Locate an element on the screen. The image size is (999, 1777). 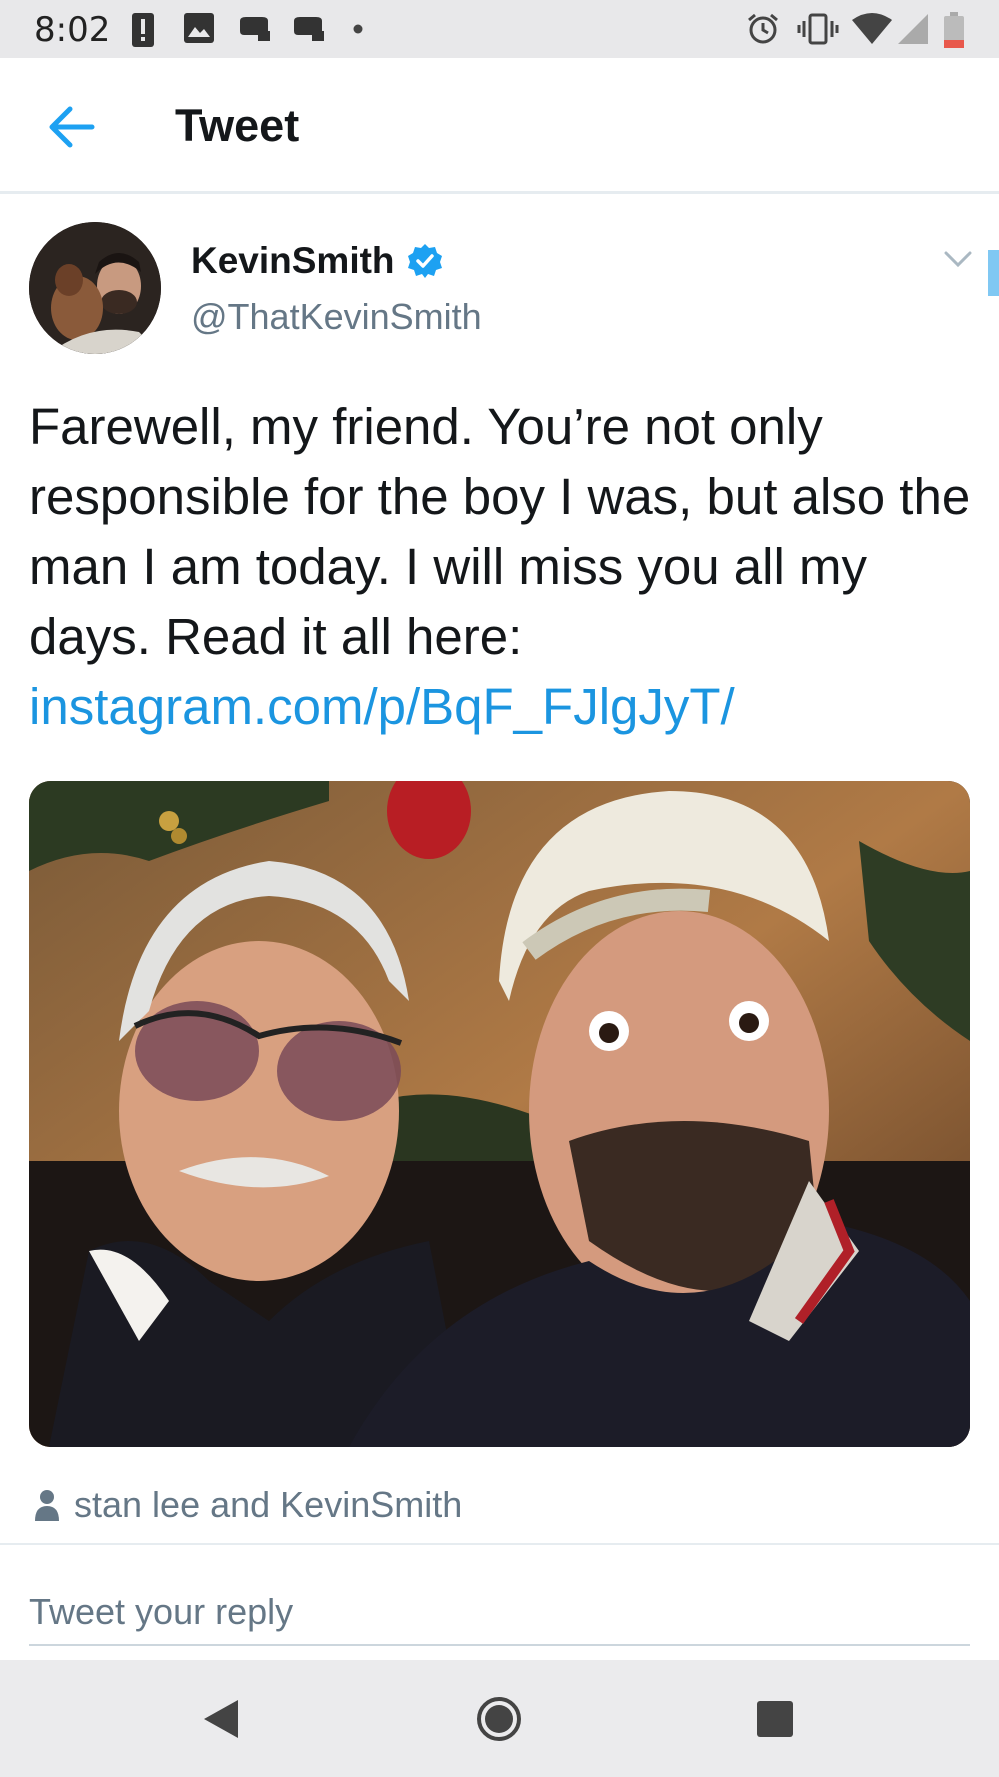
app-bar: Tweet is located at coordinates (499, 126).